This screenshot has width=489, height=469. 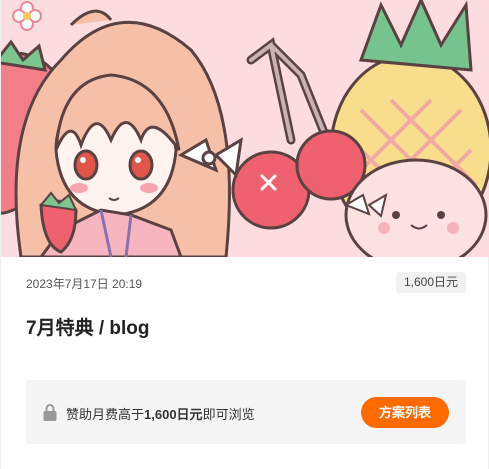 I want to click on locked-content-notice: 赞助月费高于1,600日元即可浏览 方案列表, so click(x=246, y=412).